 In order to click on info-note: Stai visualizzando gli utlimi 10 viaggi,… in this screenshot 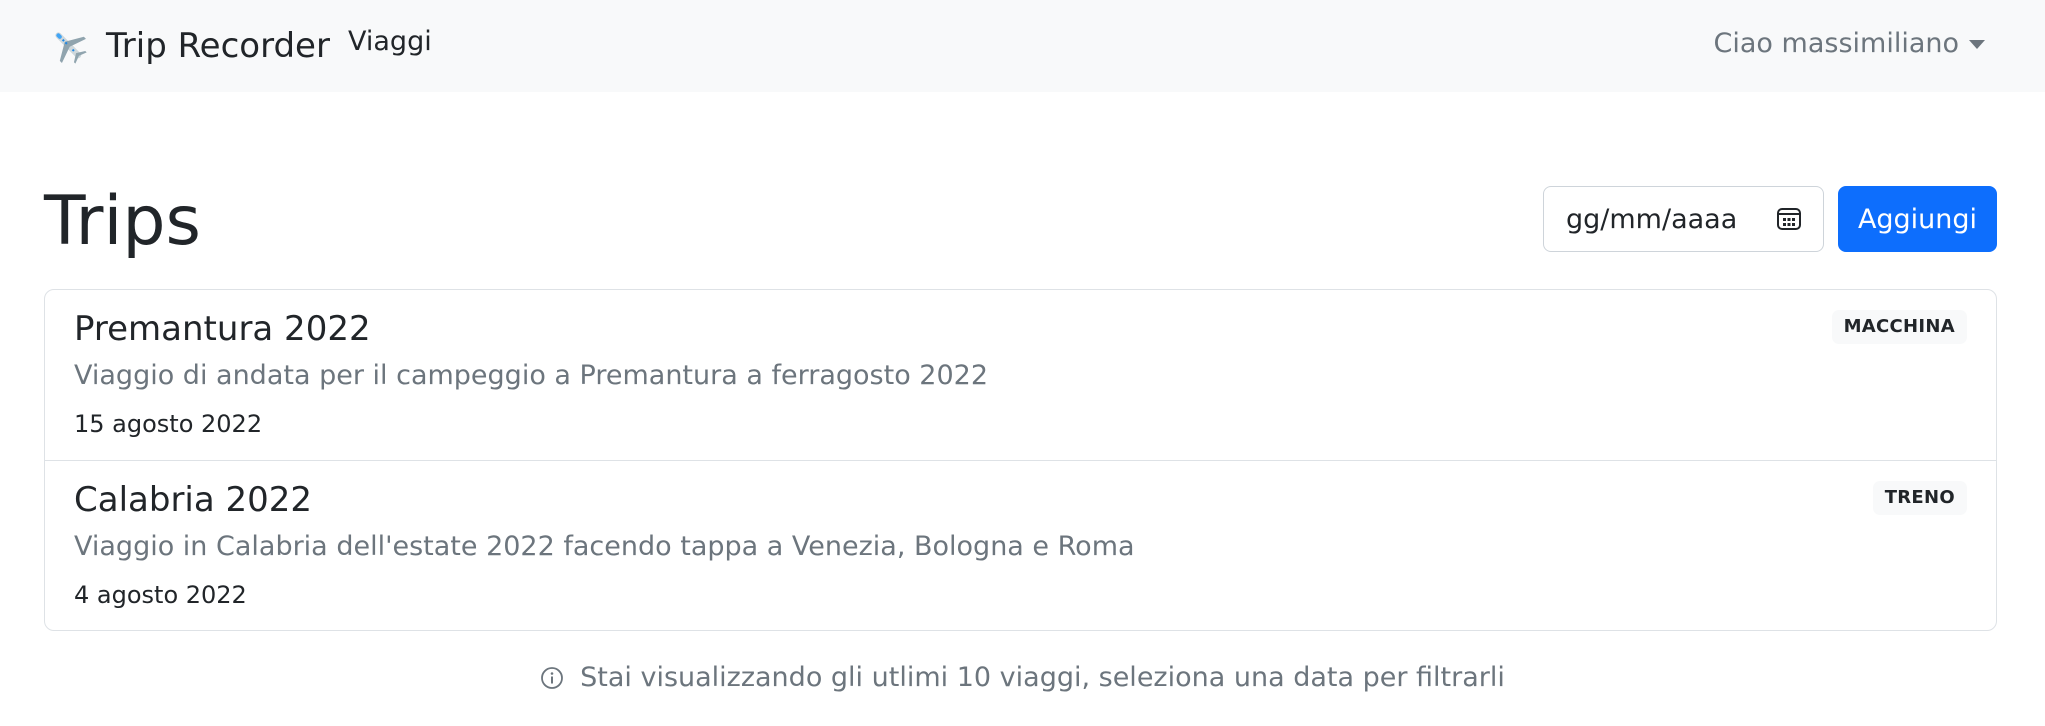, I will do `click(1022, 677)`.